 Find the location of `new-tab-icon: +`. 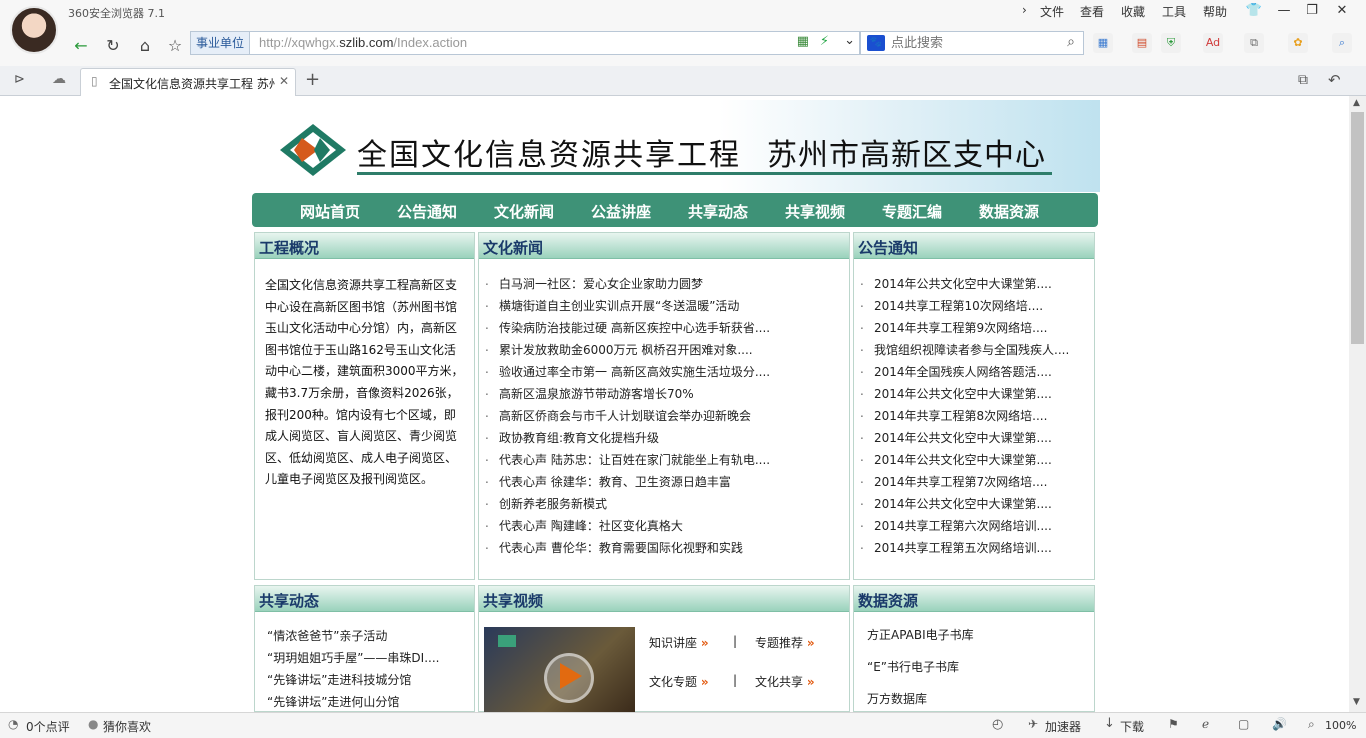

new-tab-icon: + is located at coordinates (312, 79).